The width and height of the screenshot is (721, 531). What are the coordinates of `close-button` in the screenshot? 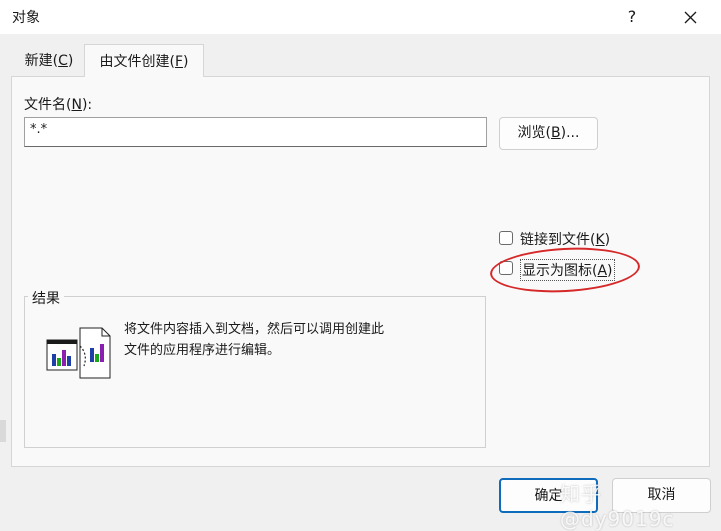 It's located at (690, 17).